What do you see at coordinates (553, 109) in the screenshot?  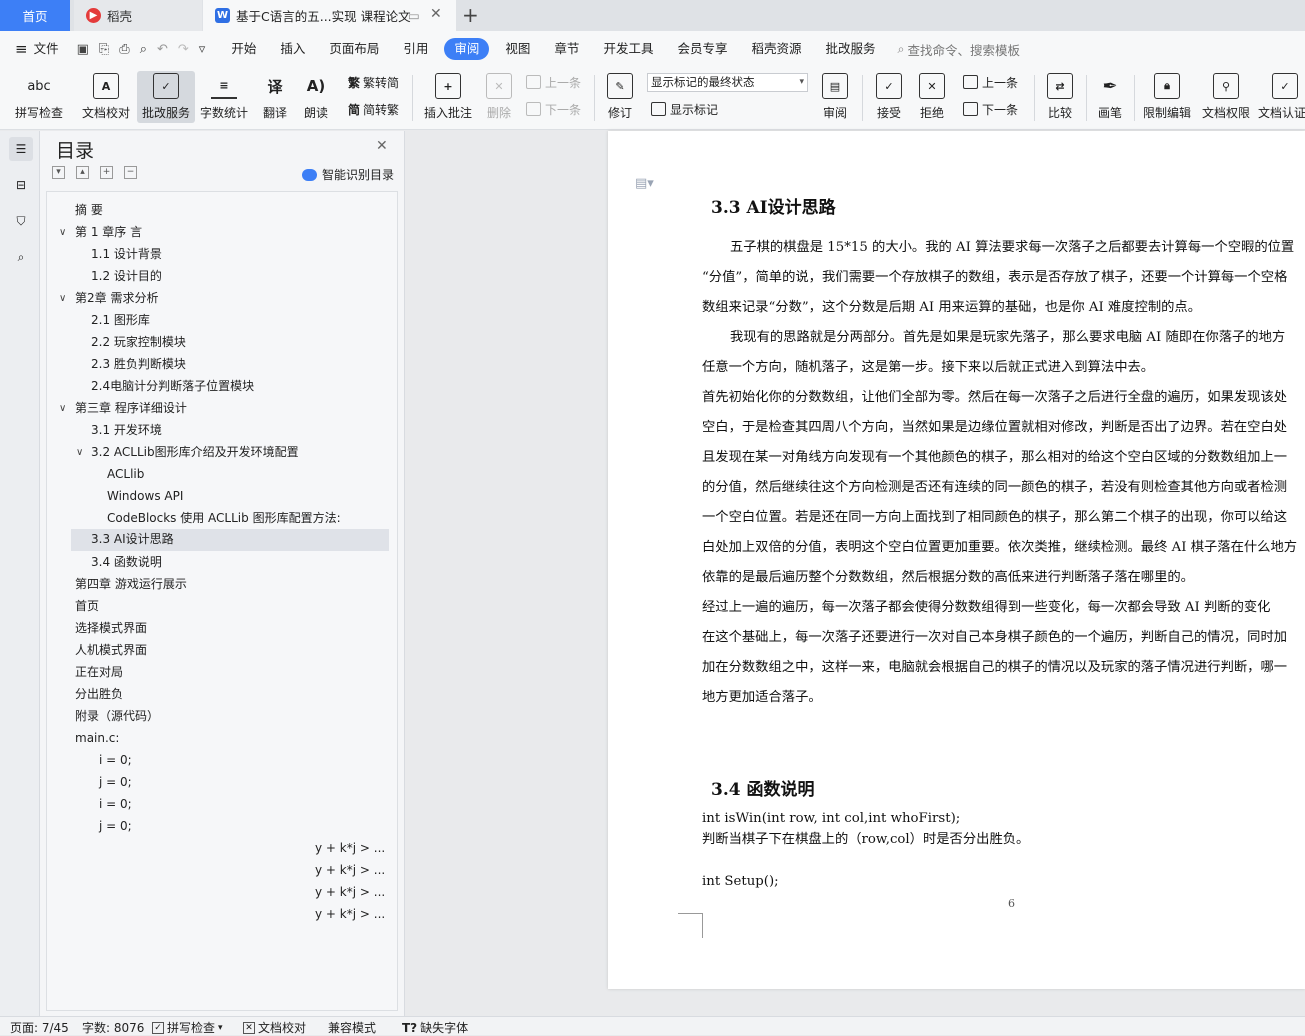 I see `next-comment-button: 下一条` at bounding box center [553, 109].